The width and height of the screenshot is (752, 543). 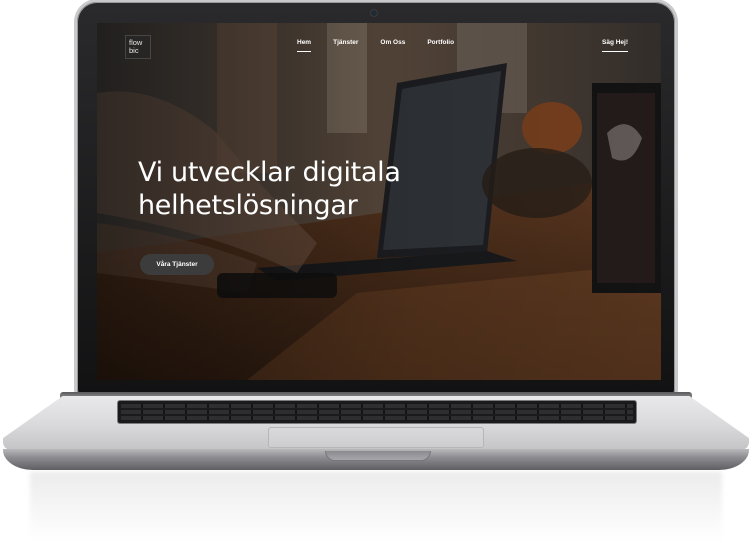 I want to click on nav-links: Hem Tjänster Om Oss Portfolio, so click(x=386, y=45).